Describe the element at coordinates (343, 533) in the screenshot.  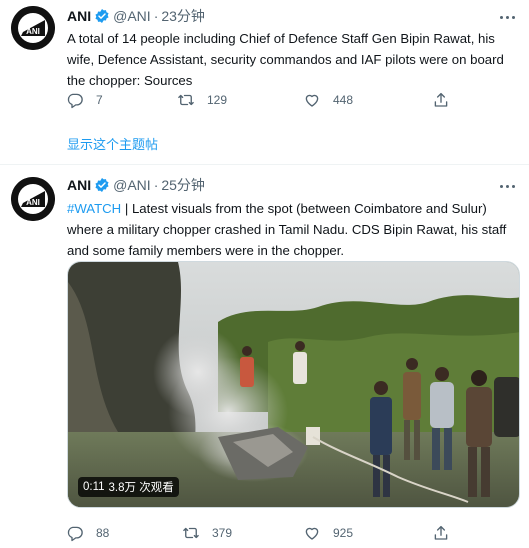
I see `like-count: 925` at that location.